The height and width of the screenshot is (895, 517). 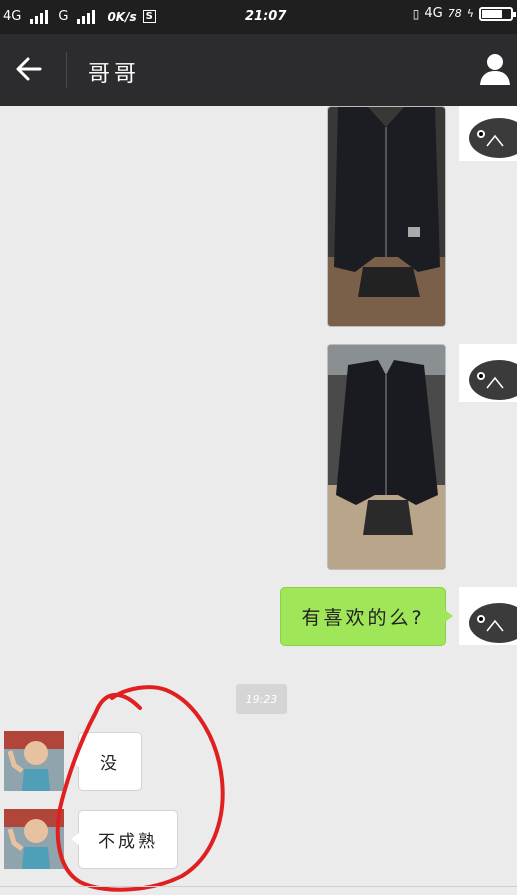 I want to click on message-bubble-sent: 有喜欢的么?, so click(x=366, y=616).